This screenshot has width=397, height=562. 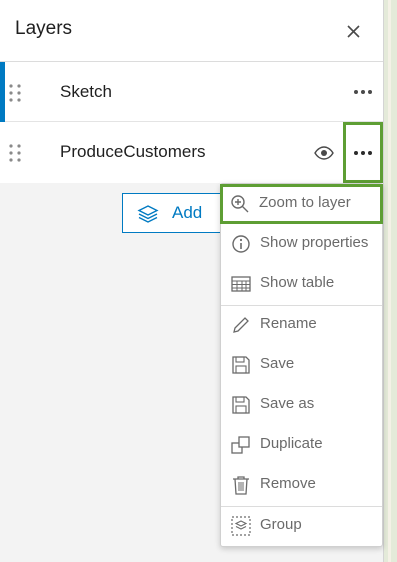 I want to click on menu-item-remove: Remove, so click(x=301, y=485).